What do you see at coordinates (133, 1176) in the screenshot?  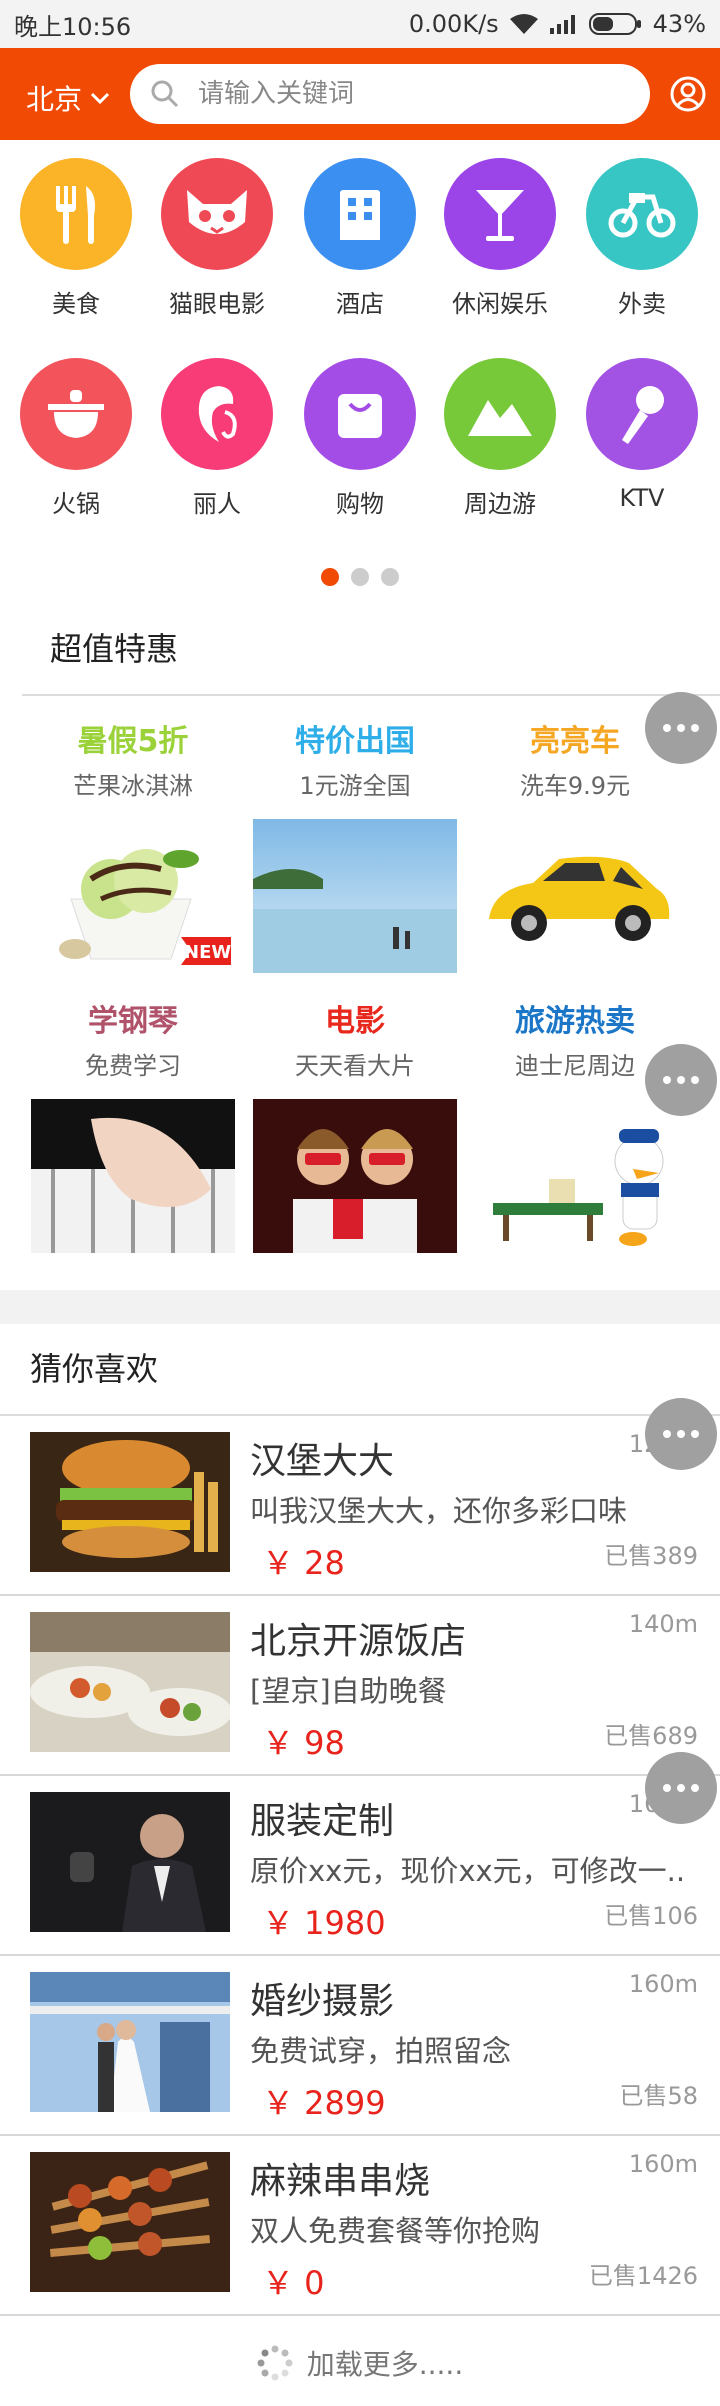 I see `piano-image` at bounding box center [133, 1176].